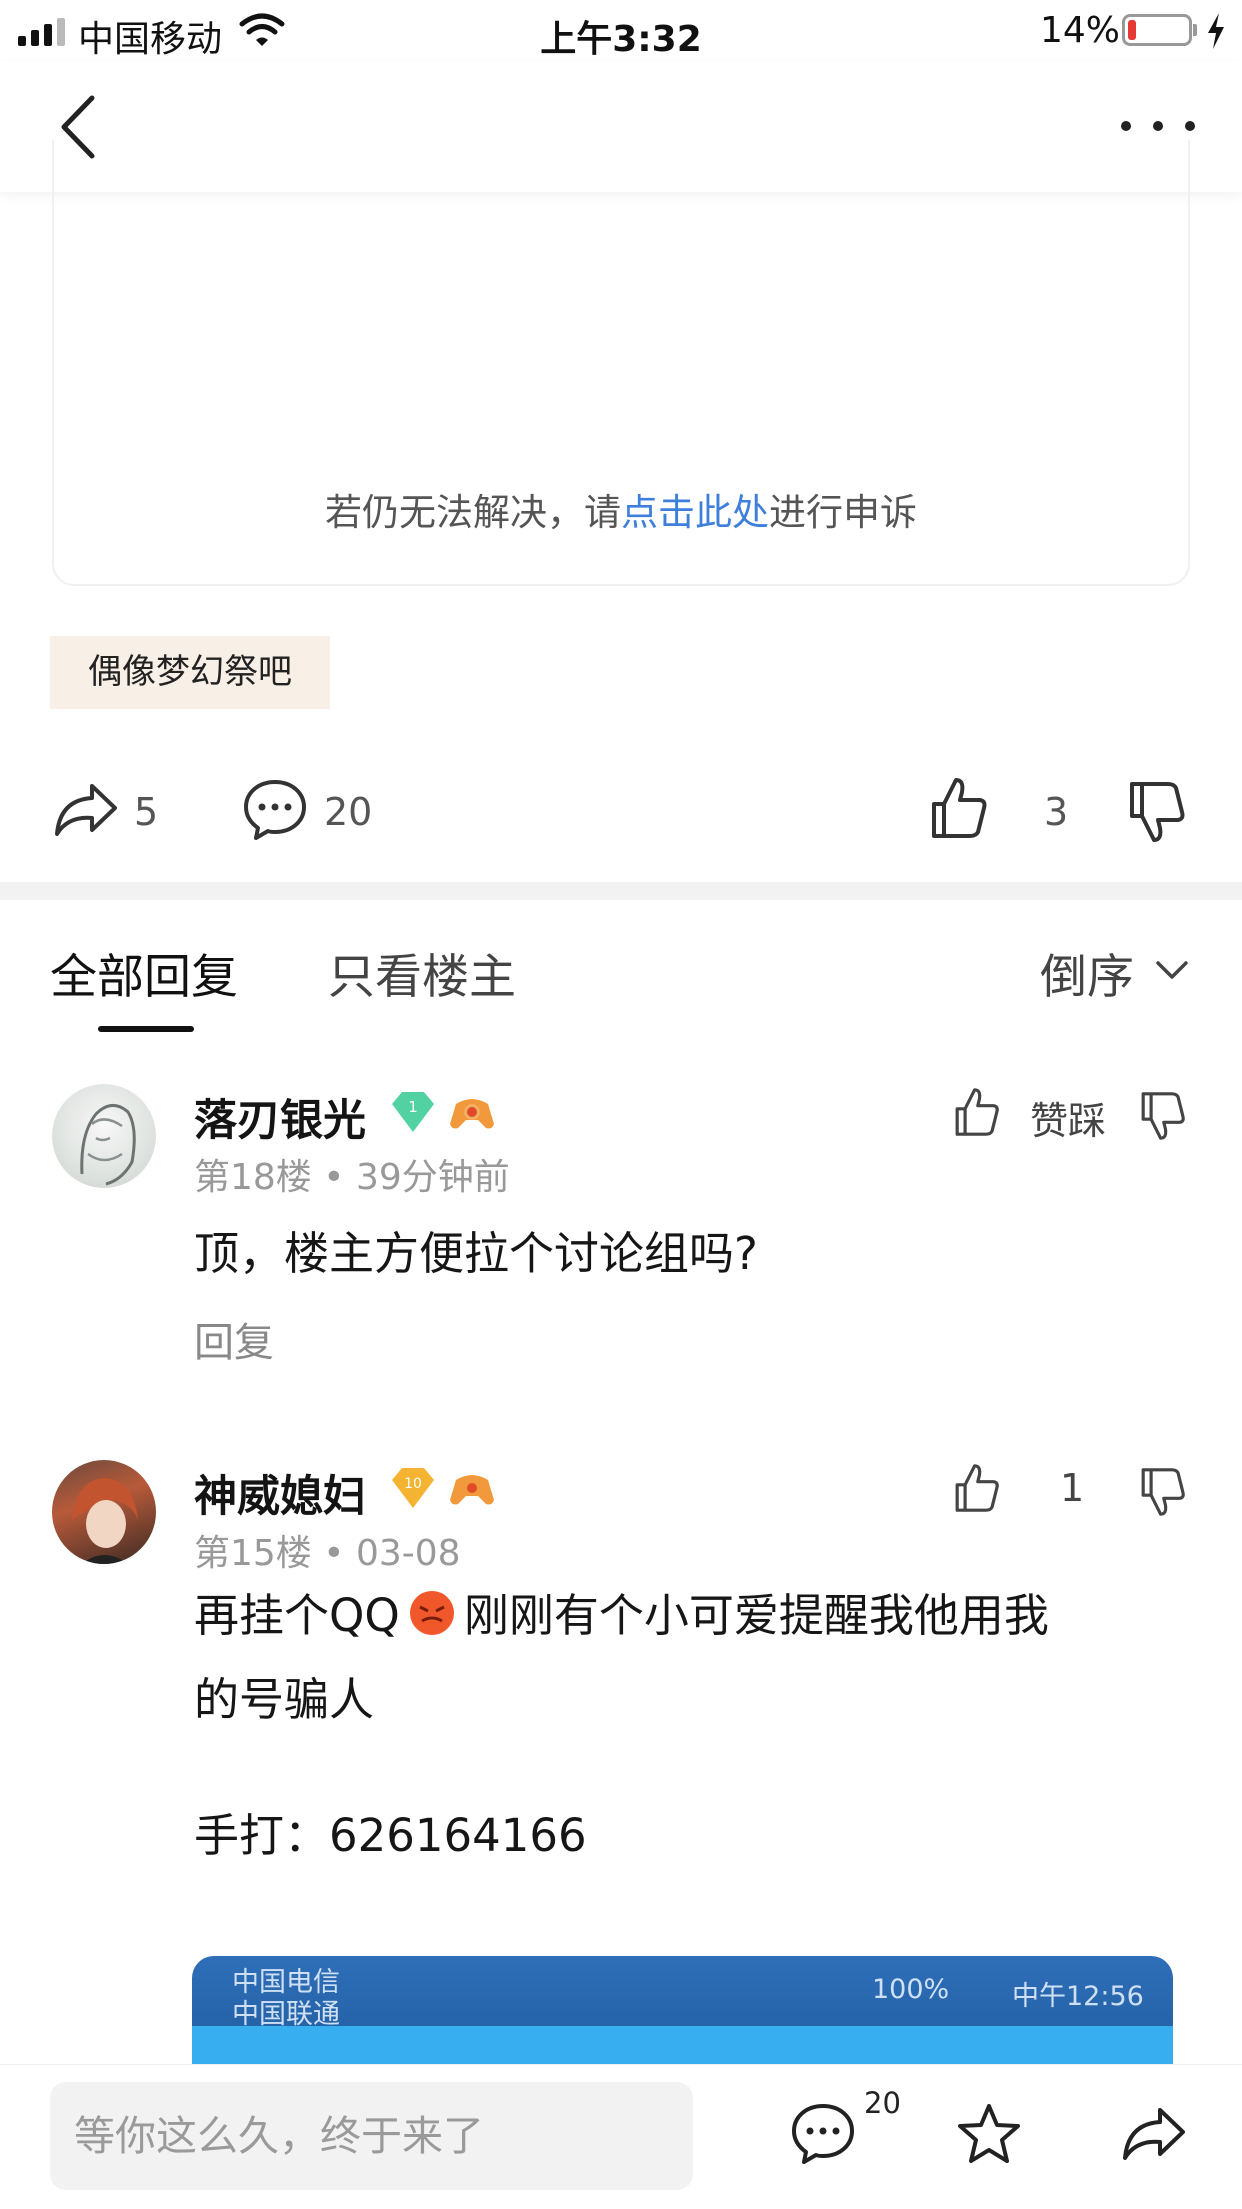  What do you see at coordinates (408, 1553) in the screenshot?
I see `post-time: 03-08` at bounding box center [408, 1553].